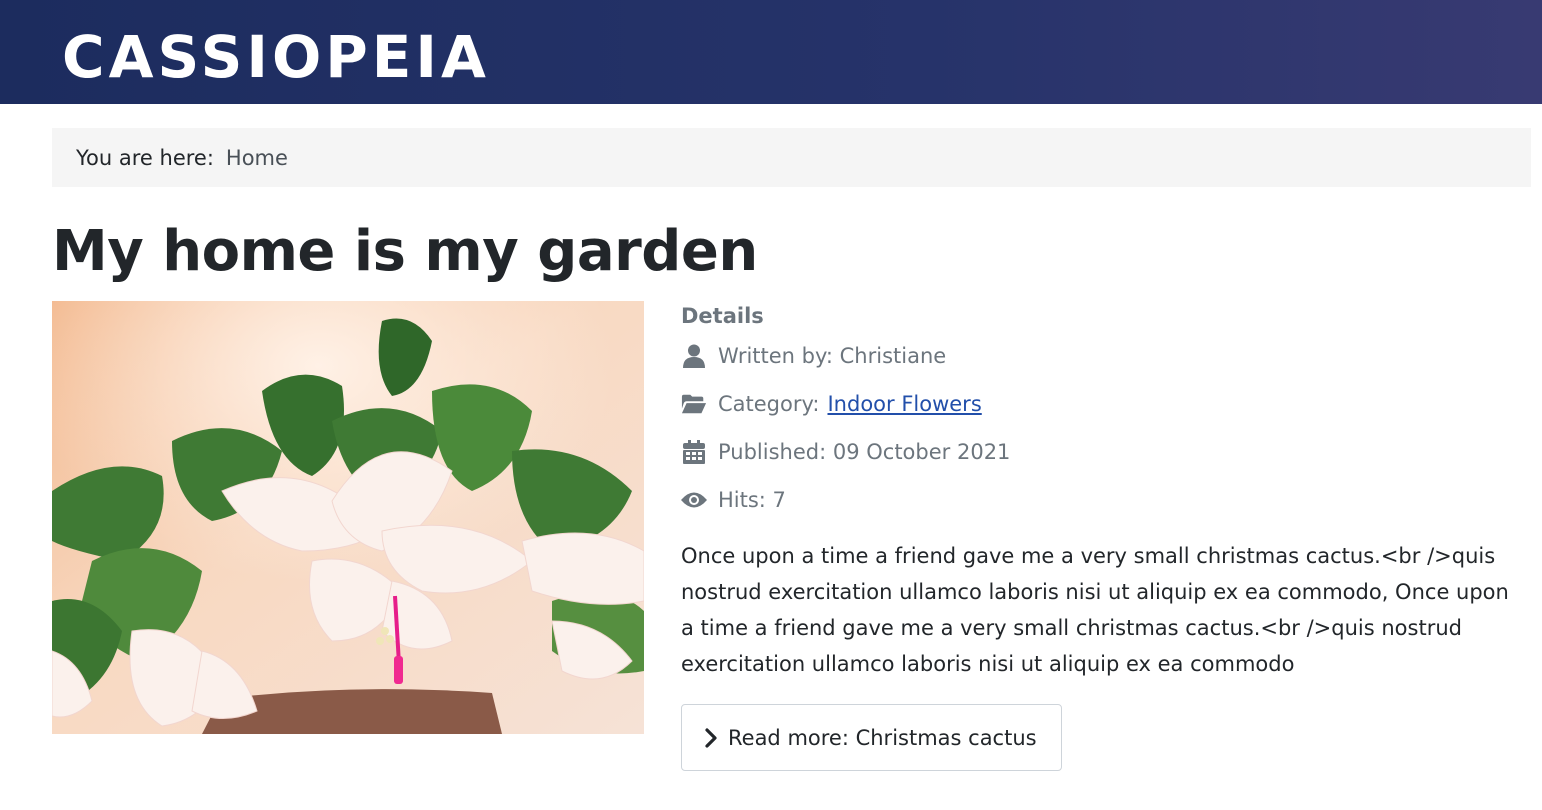 The image size is (1542, 810). Describe the element at coordinates (722, 316) in the screenshot. I see `details-heading: Details` at that location.